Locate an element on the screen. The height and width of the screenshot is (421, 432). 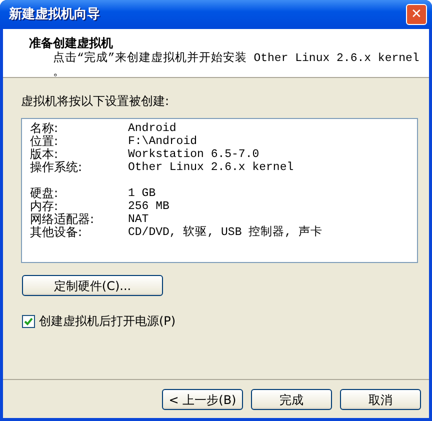
setting-value: CD/DVD, 软驱, USB 控制器, 声卡 is located at coordinates (225, 232).